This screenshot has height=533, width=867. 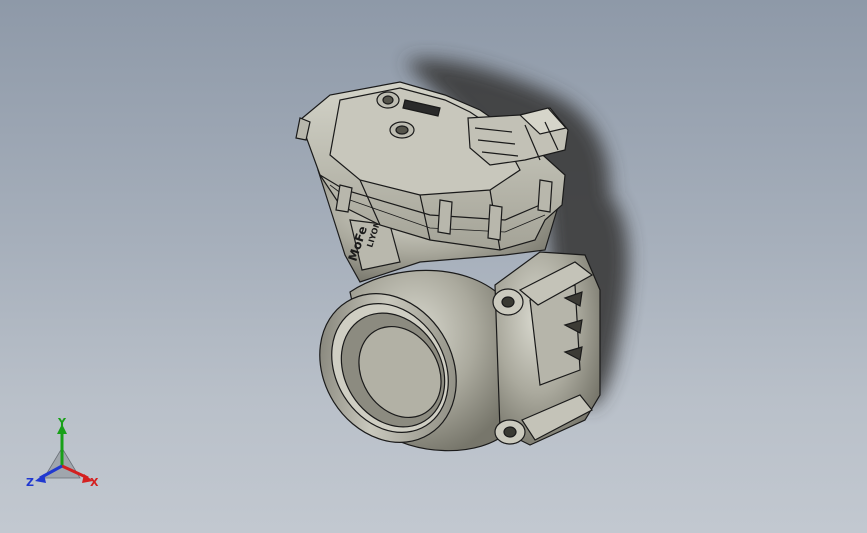 What do you see at coordinates (415, 360) in the screenshot?
I see `inlet-bore` at bounding box center [415, 360].